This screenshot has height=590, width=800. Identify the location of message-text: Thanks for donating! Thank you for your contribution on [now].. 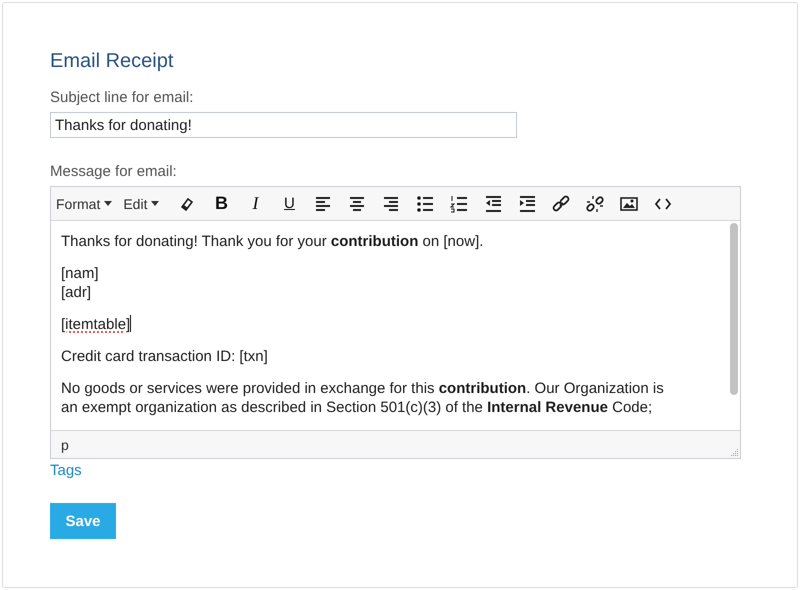
(272, 241).